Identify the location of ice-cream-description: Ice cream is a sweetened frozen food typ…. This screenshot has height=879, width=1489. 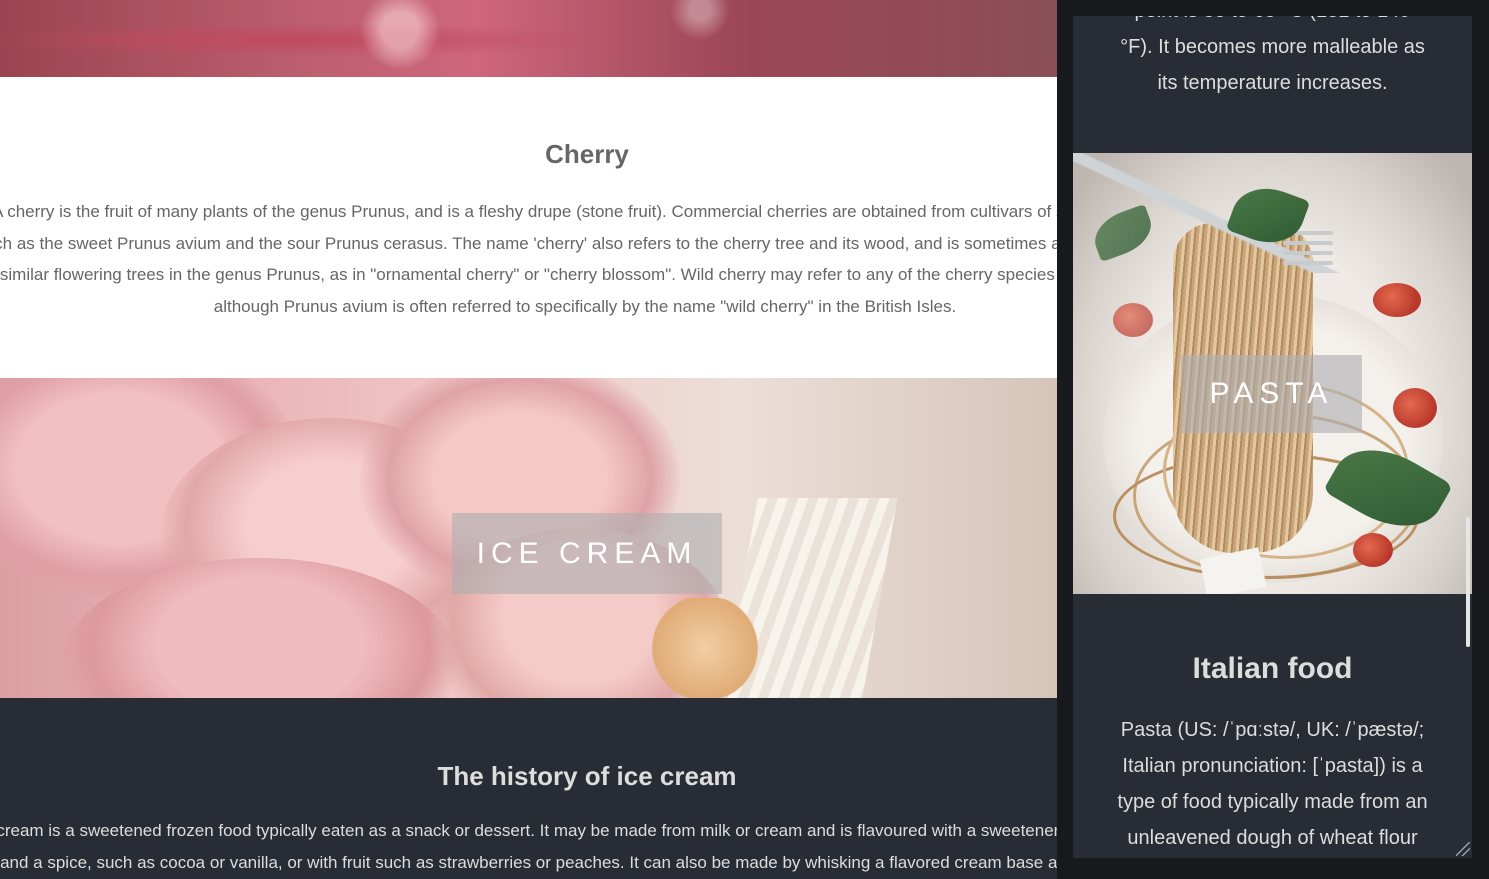
(528, 846).